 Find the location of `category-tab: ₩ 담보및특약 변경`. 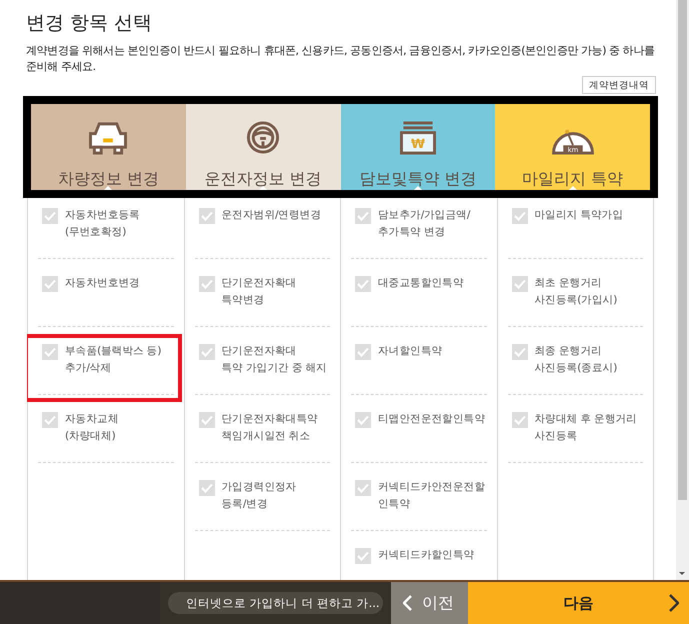

category-tab: ₩ 담보및특약 변경 is located at coordinates (418, 147).